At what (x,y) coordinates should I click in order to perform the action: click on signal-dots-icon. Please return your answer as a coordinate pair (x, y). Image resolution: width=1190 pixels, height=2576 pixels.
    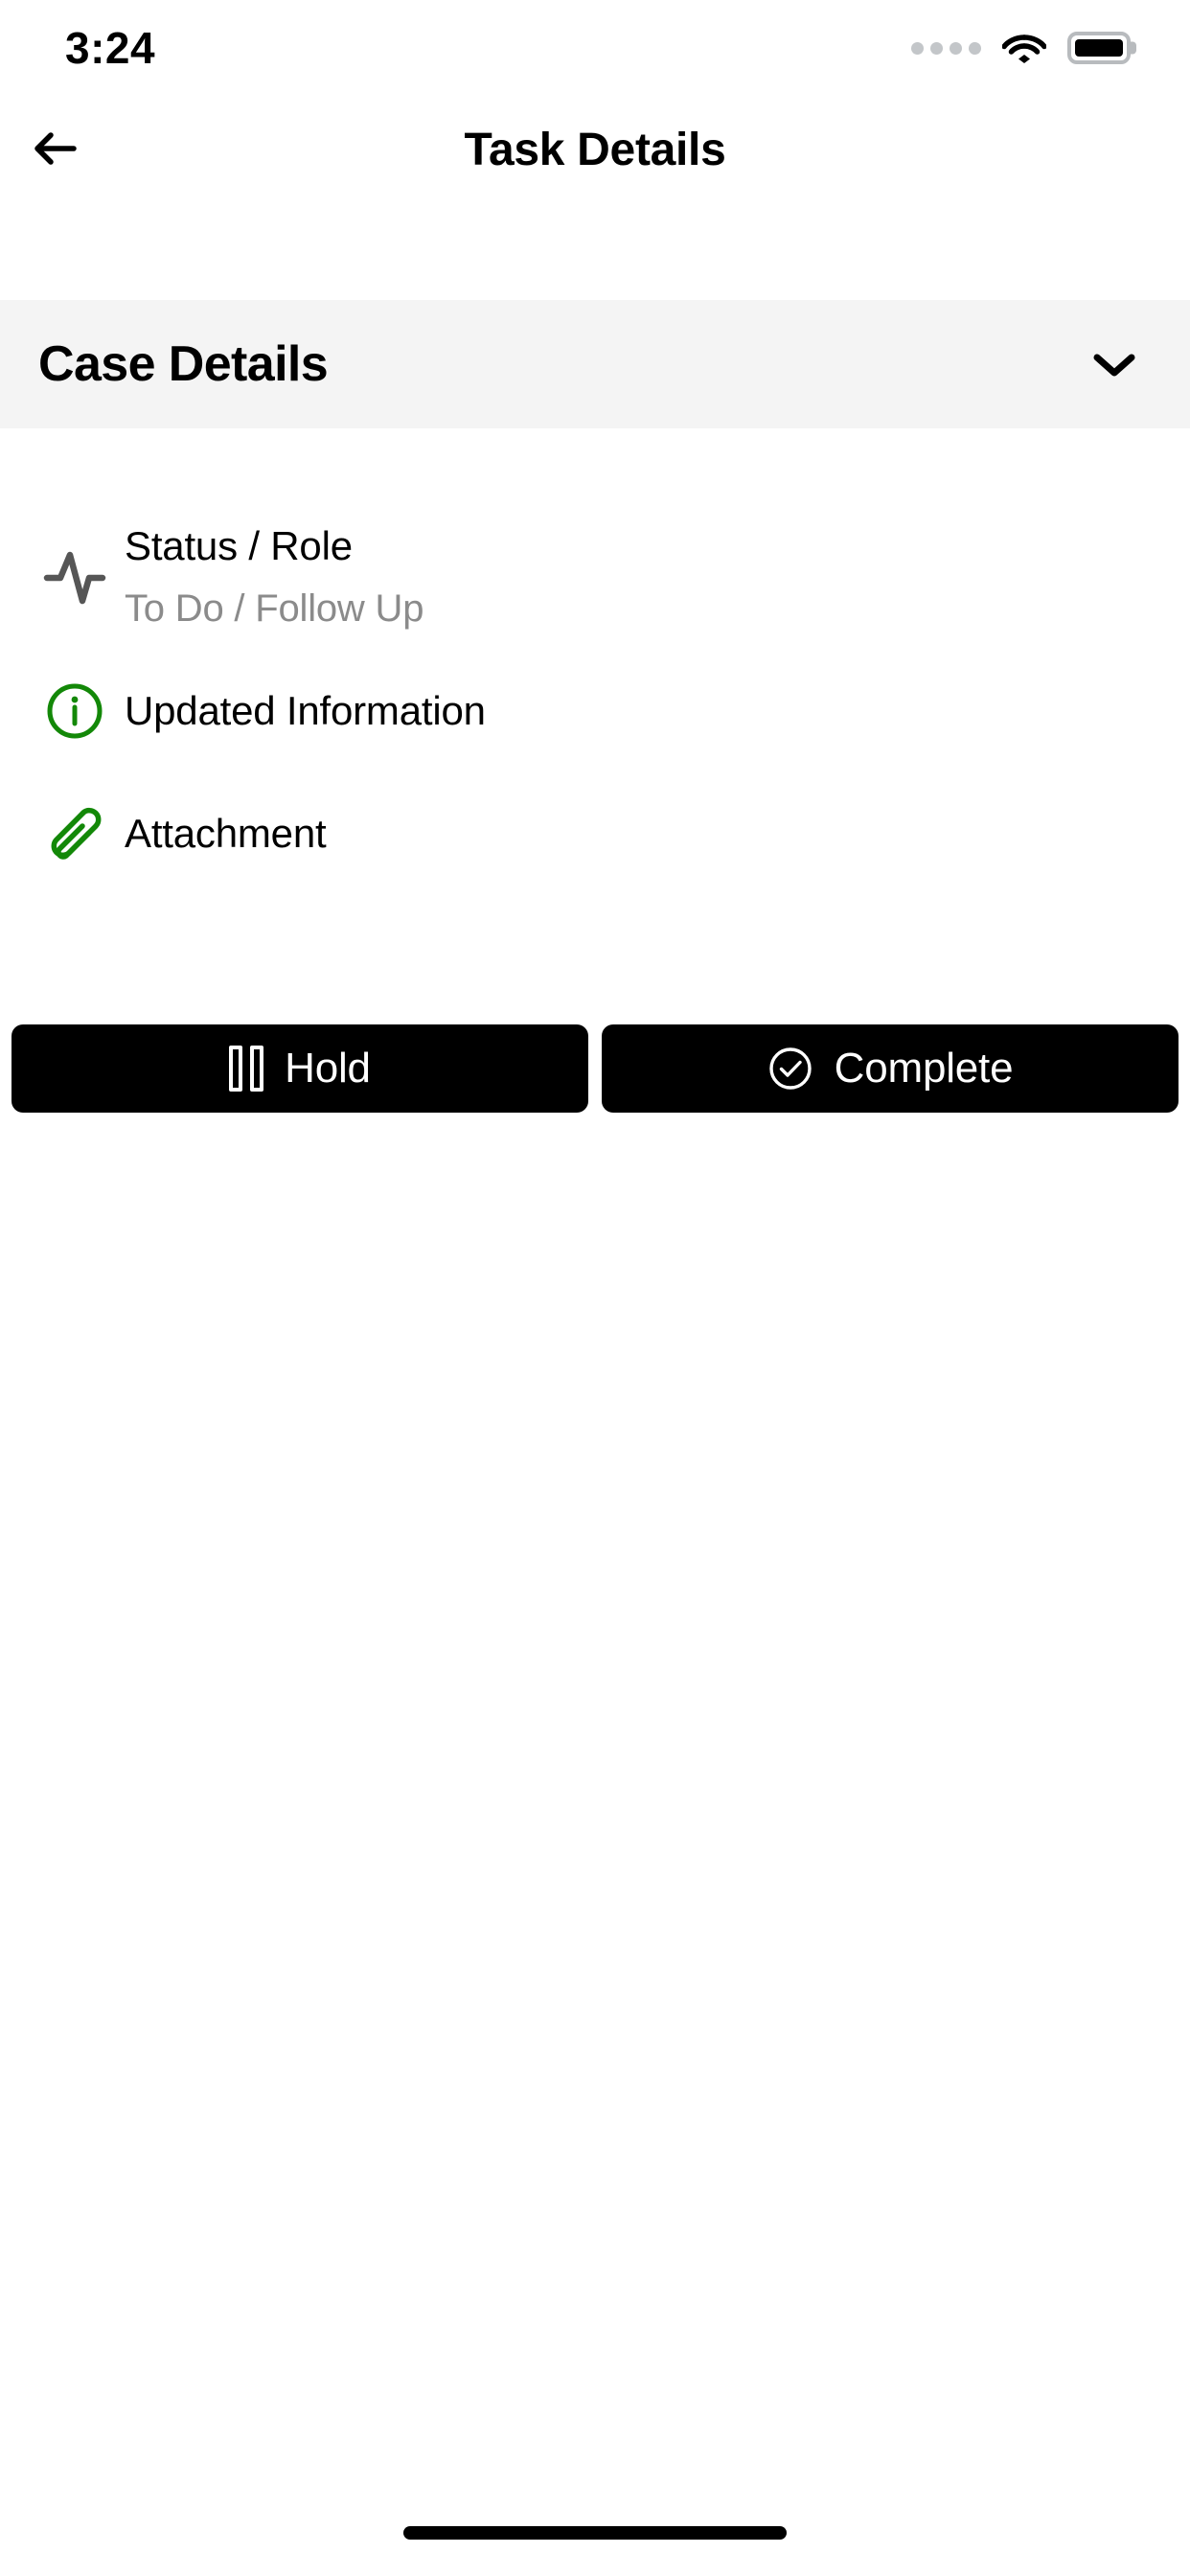
    Looking at the image, I should click on (946, 48).